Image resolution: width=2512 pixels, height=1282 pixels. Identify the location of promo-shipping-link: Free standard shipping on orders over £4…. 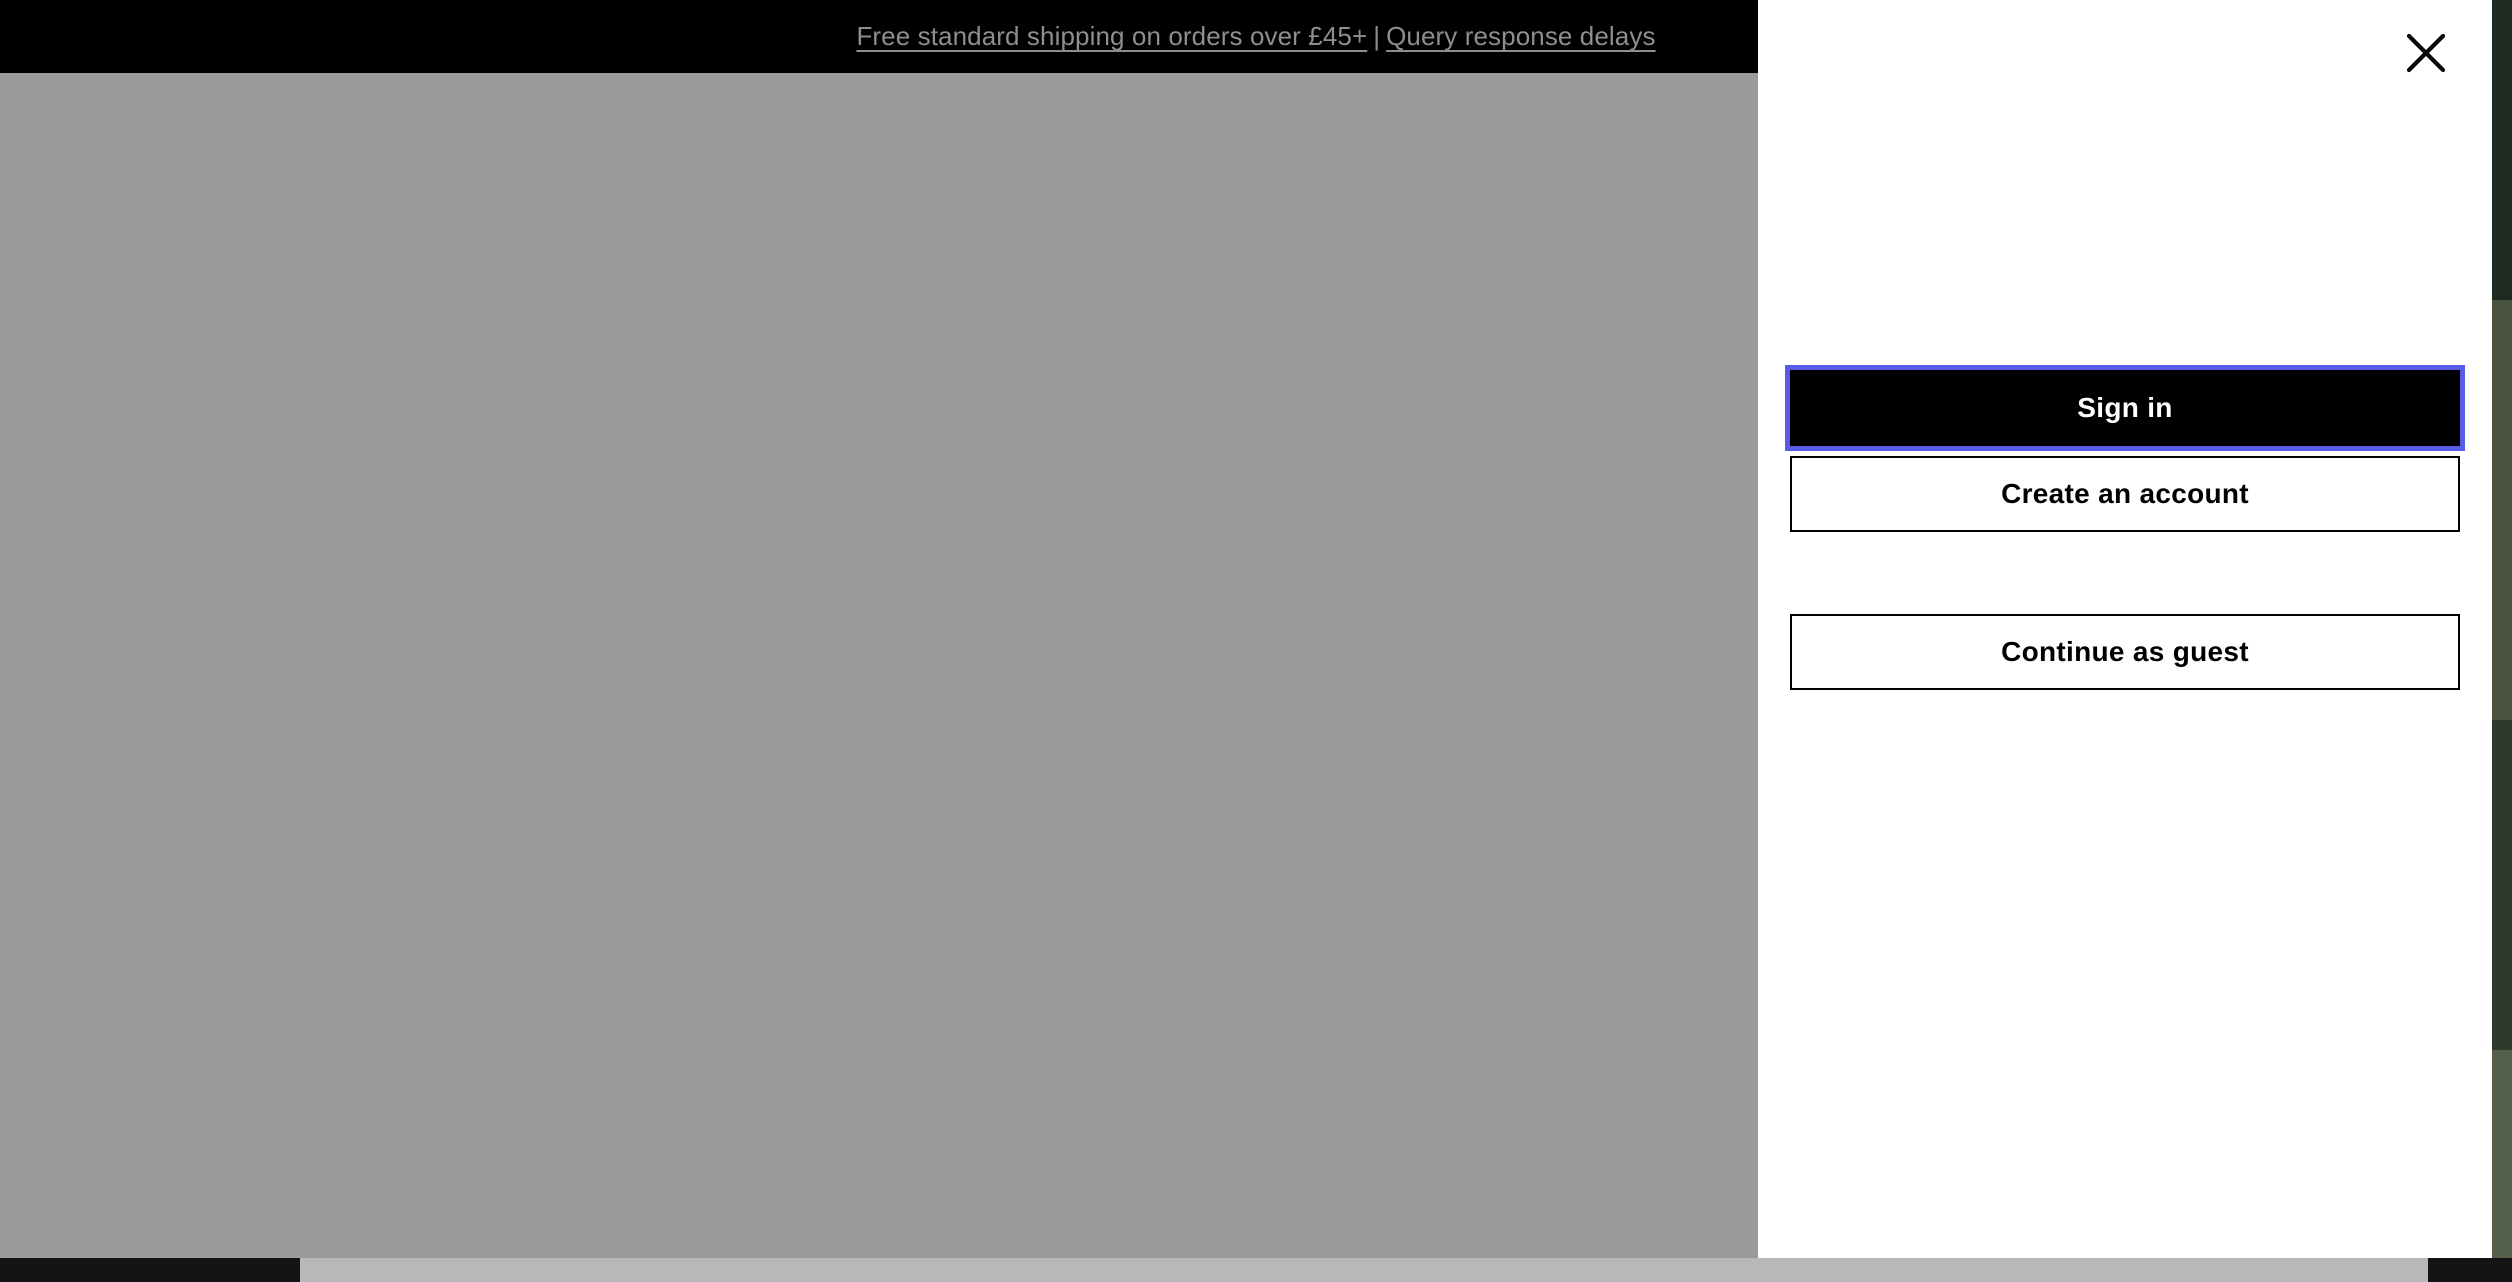
(1111, 36).